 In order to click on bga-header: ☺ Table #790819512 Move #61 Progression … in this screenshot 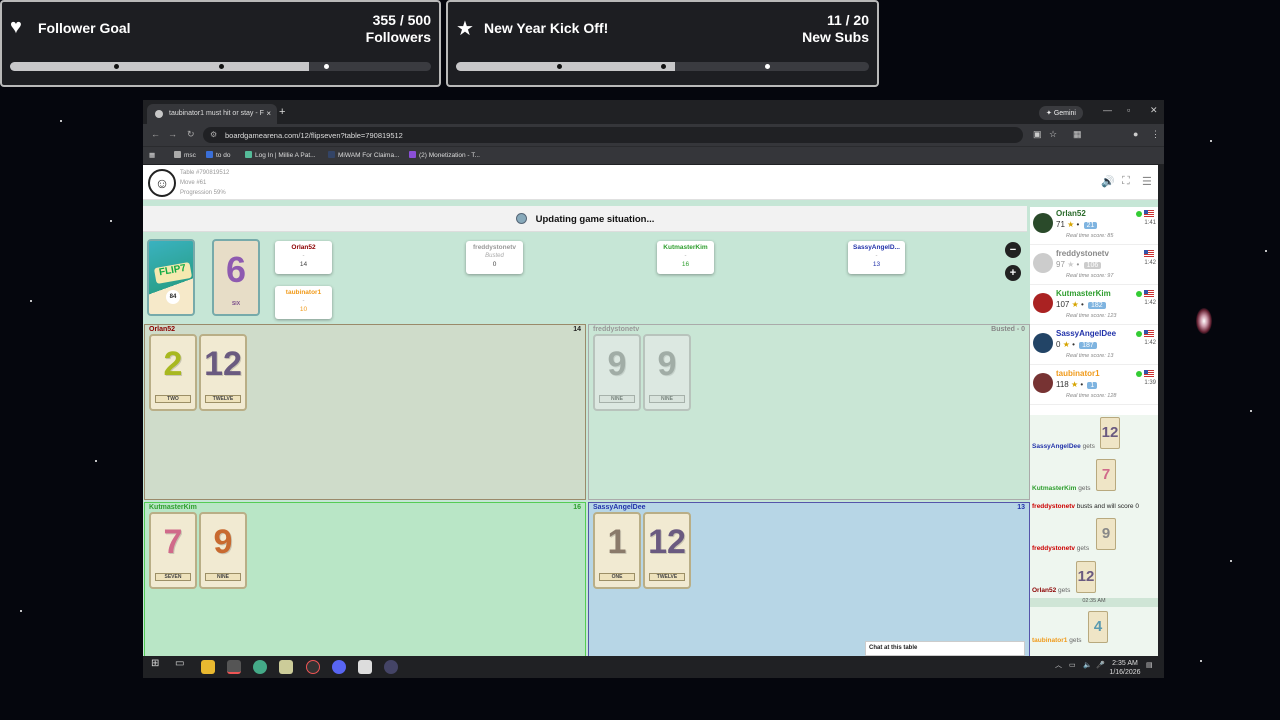, I will do `click(650, 182)`.